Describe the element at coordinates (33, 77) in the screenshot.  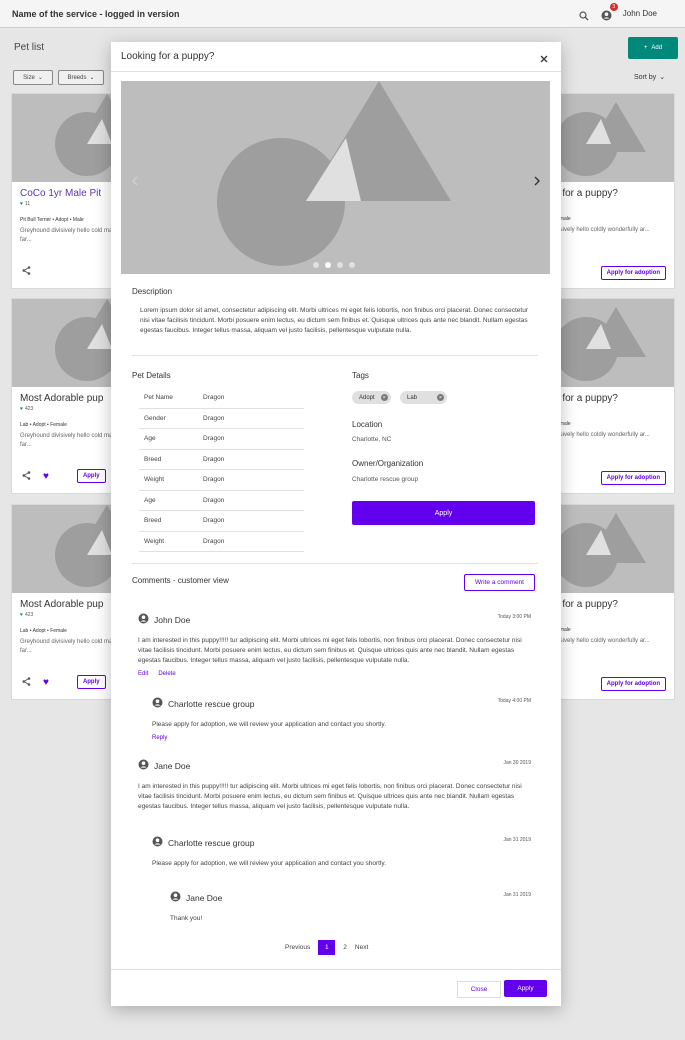
I see `filter-size: Size ⌄` at that location.